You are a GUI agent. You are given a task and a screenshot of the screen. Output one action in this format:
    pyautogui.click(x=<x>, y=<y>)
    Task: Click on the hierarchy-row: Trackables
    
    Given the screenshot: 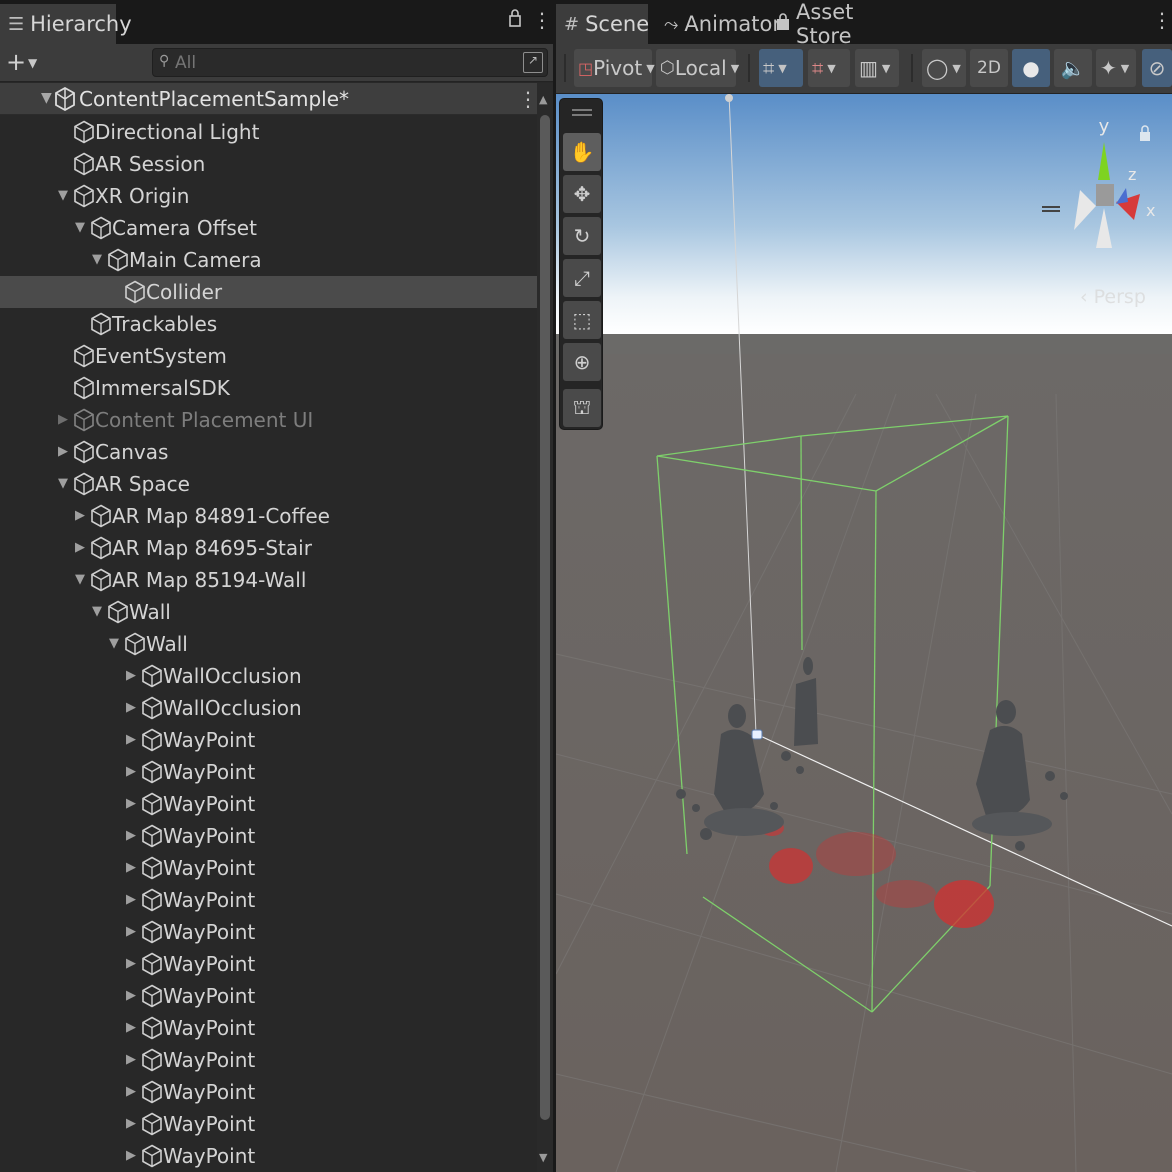 What is the action you would take?
    pyautogui.click(x=268, y=324)
    